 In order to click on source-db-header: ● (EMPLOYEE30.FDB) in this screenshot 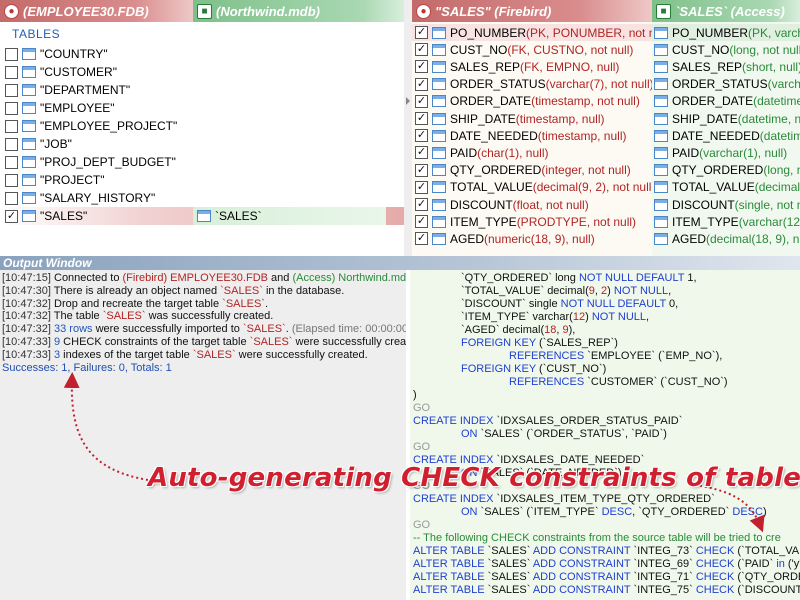, I will do `click(96, 11)`.